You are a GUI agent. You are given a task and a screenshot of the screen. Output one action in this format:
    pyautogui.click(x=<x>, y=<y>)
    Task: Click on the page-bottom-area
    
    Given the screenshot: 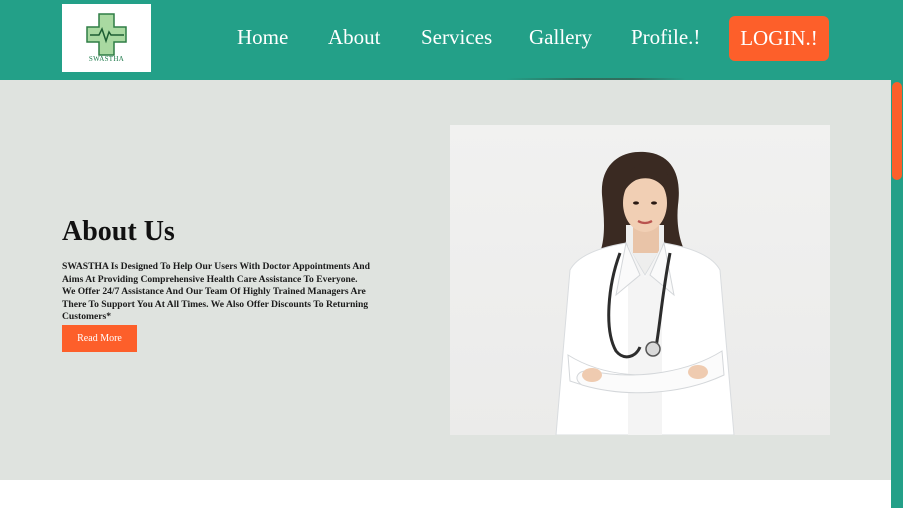 What is the action you would take?
    pyautogui.click(x=445, y=494)
    